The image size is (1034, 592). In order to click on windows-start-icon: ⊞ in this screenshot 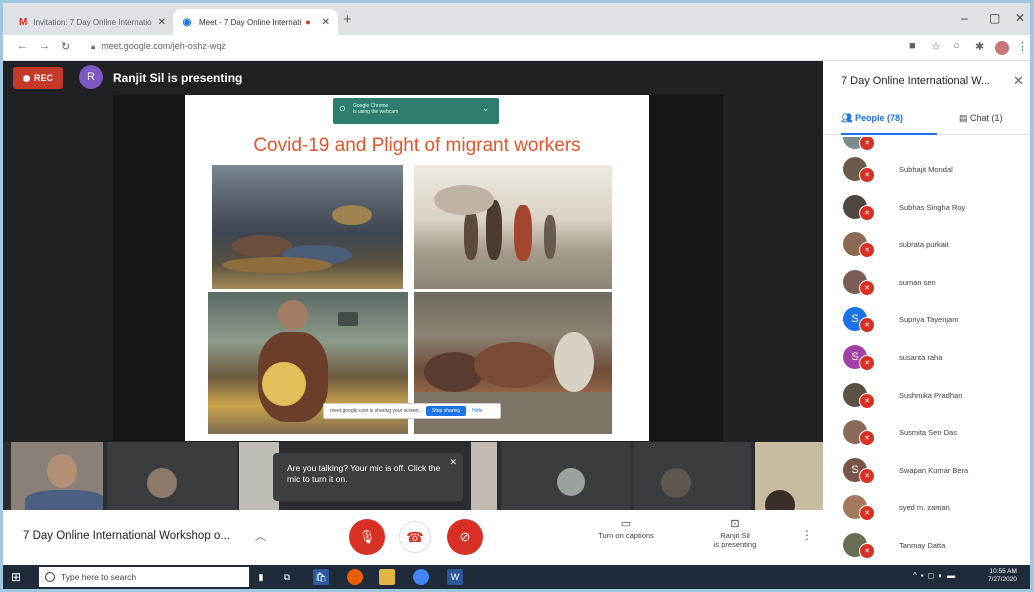, I will do `click(16, 577)`.